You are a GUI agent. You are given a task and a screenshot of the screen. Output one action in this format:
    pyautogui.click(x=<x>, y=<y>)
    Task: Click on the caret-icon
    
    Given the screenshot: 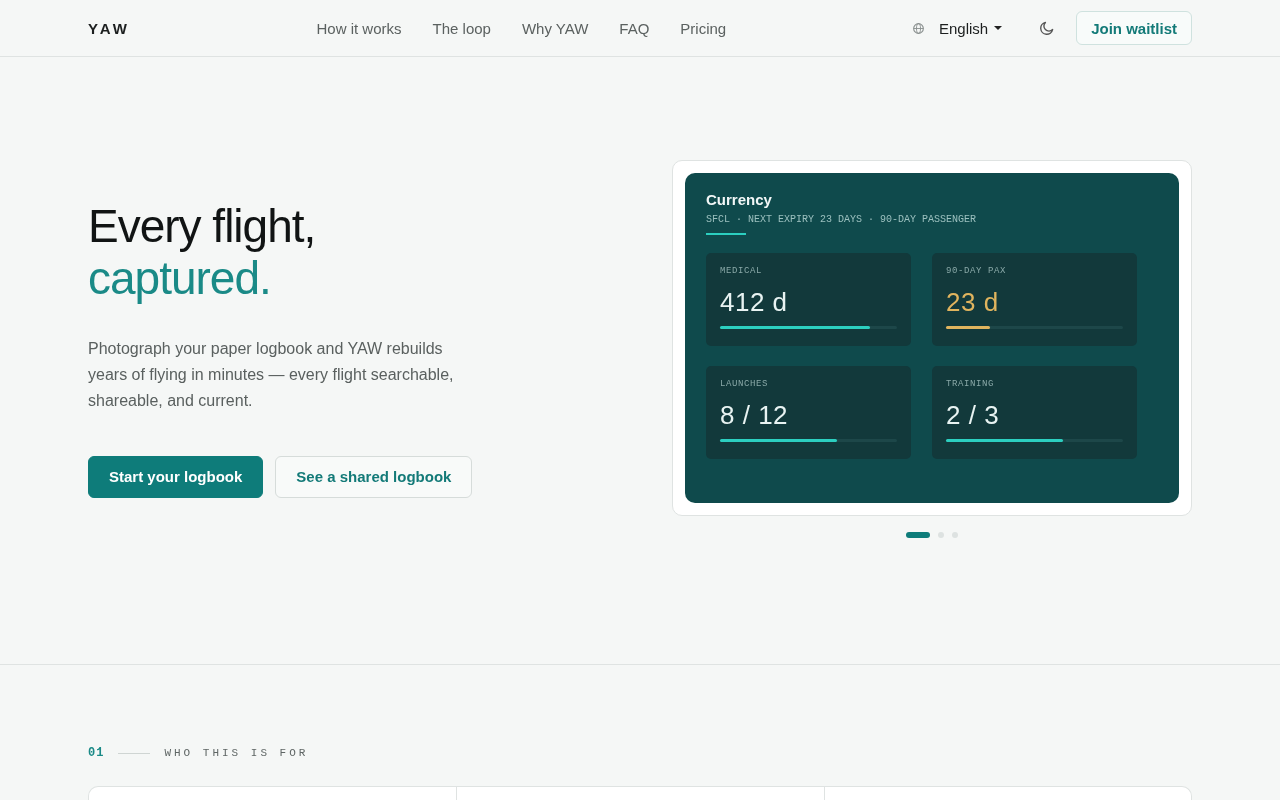 What is the action you would take?
    pyautogui.click(x=998, y=28)
    